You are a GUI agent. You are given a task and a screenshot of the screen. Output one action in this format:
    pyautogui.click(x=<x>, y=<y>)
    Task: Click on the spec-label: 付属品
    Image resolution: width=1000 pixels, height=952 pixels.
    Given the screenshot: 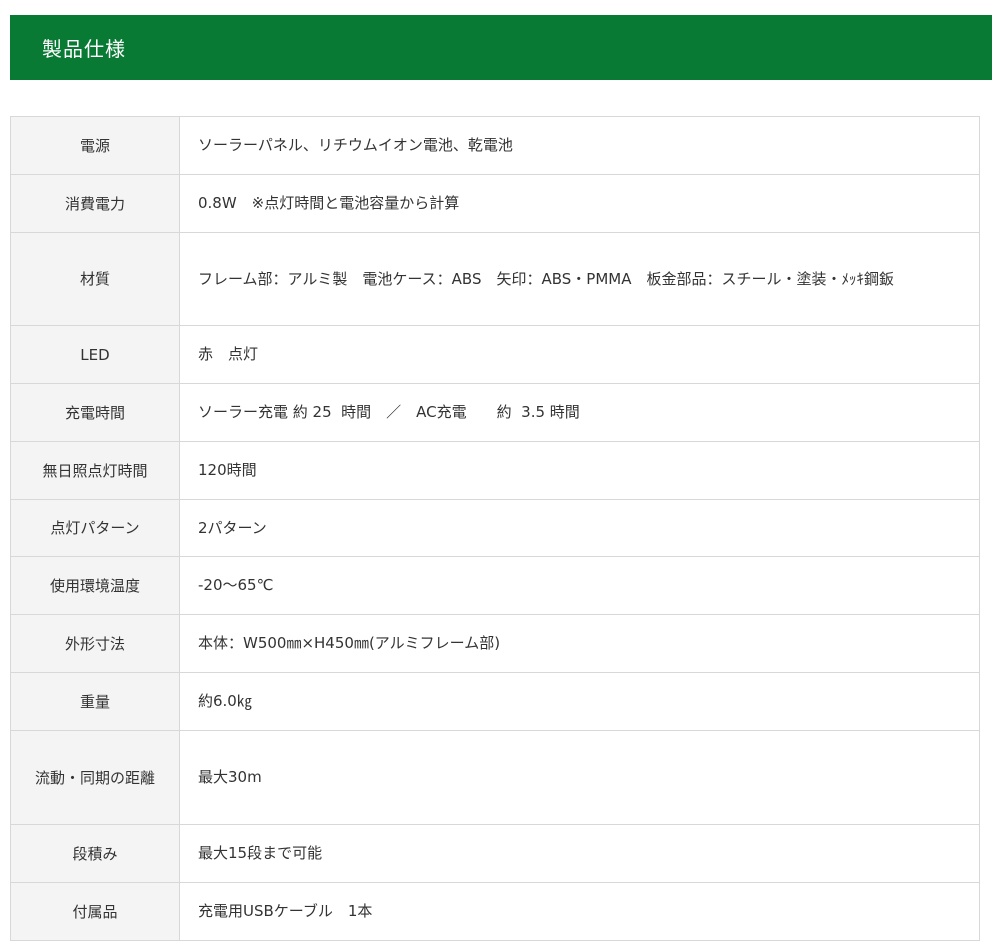 What is the action you would take?
    pyautogui.click(x=95, y=911)
    